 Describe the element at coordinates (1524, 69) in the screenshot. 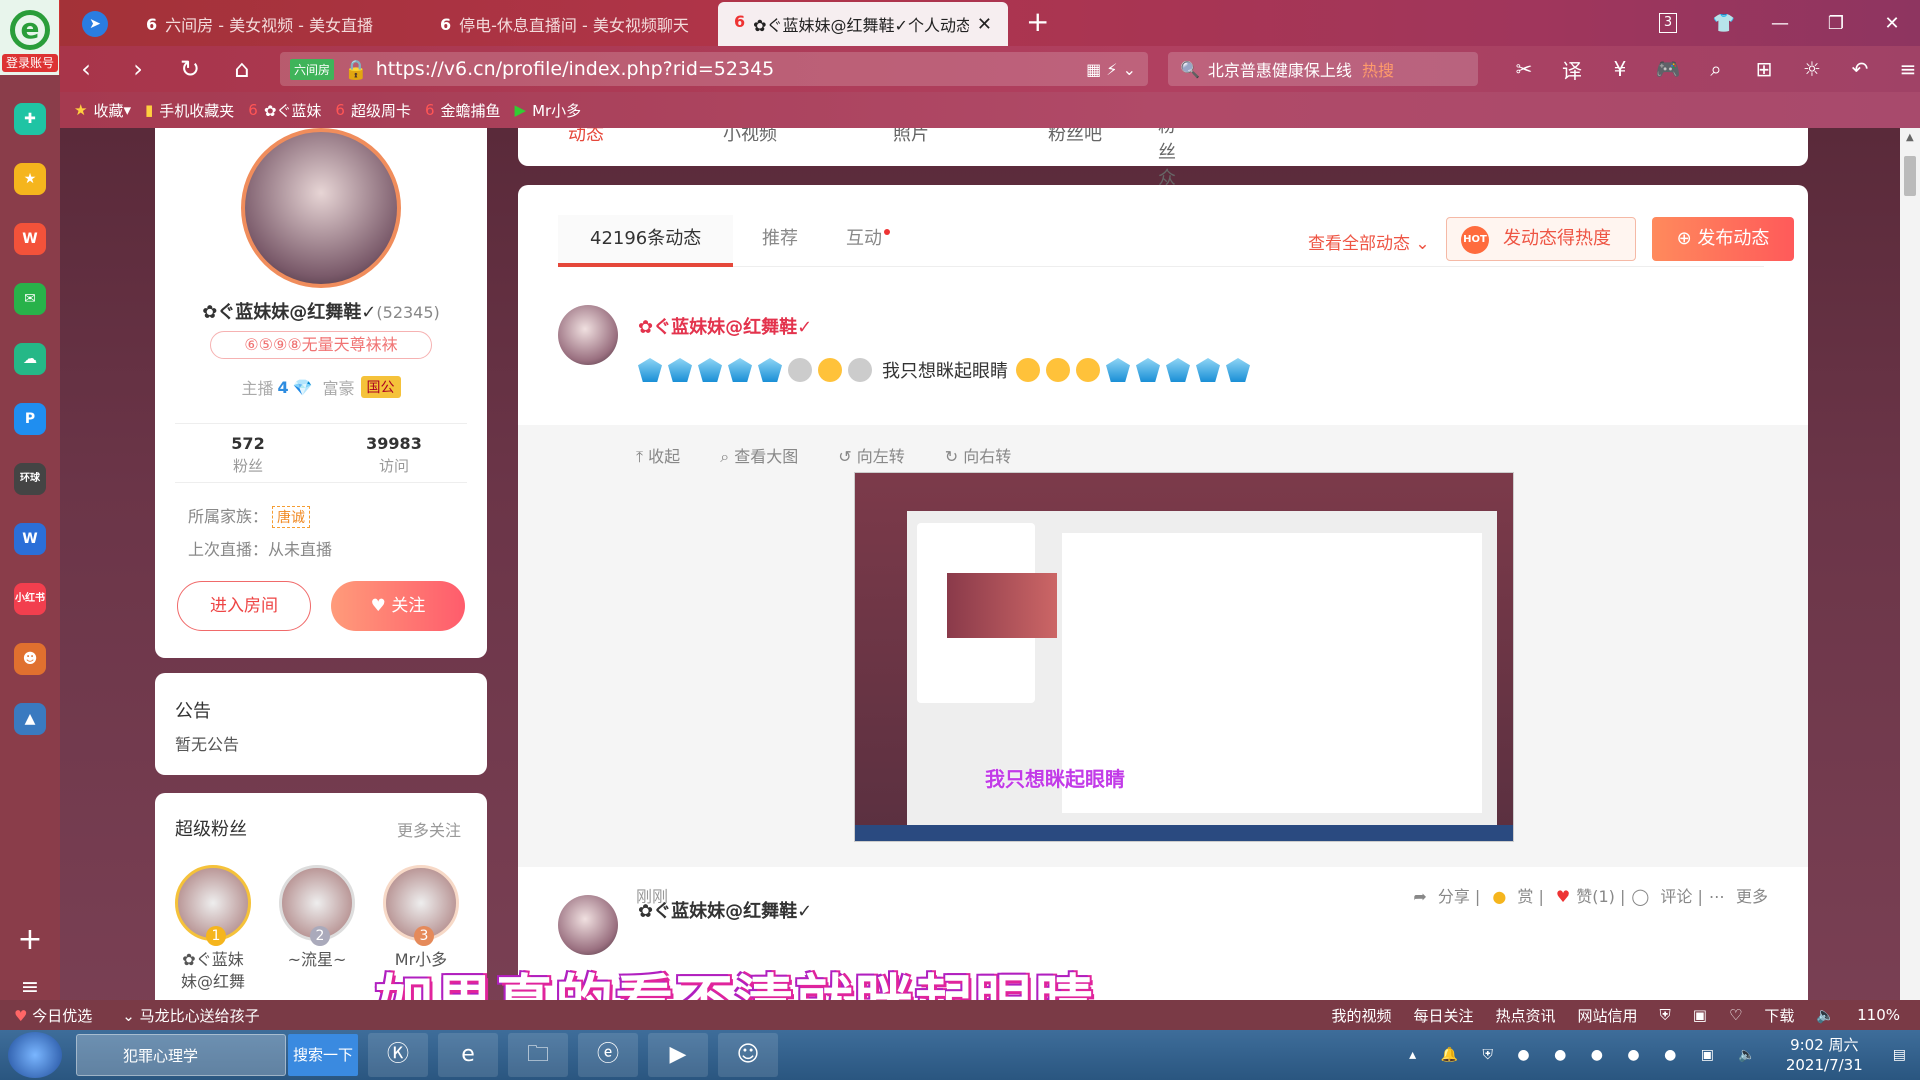

I see `scissors-icon: ✂` at that location.